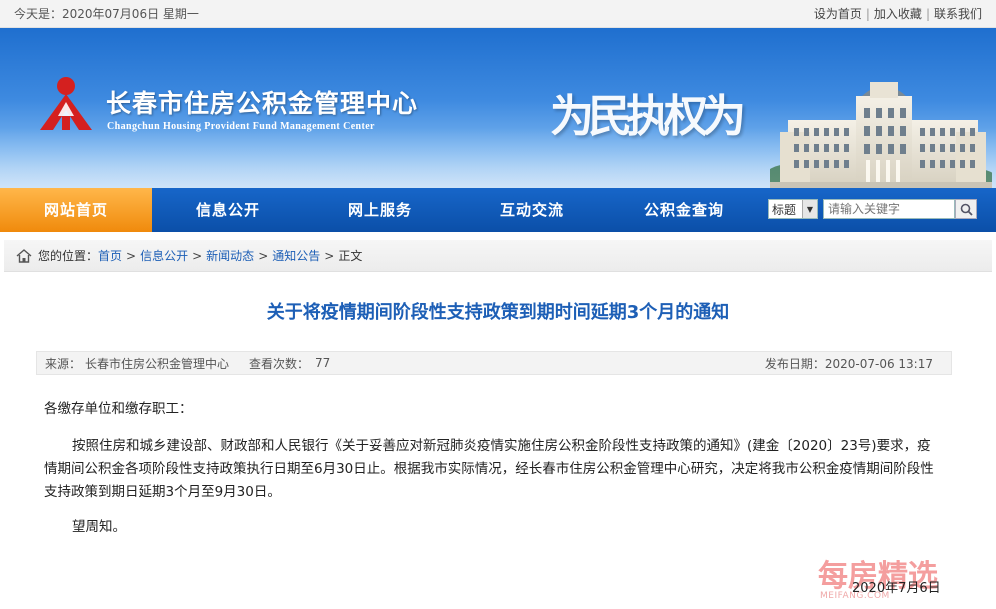 Image resolution: width=996 pixels, height=609 pixels. What do you see at coordinates (498, 312) in the screenshot?
I see `article-title: 关于将疫情期间阶段性支持政策到期时间延期3个月的通知` at bounding box center [498, 312].